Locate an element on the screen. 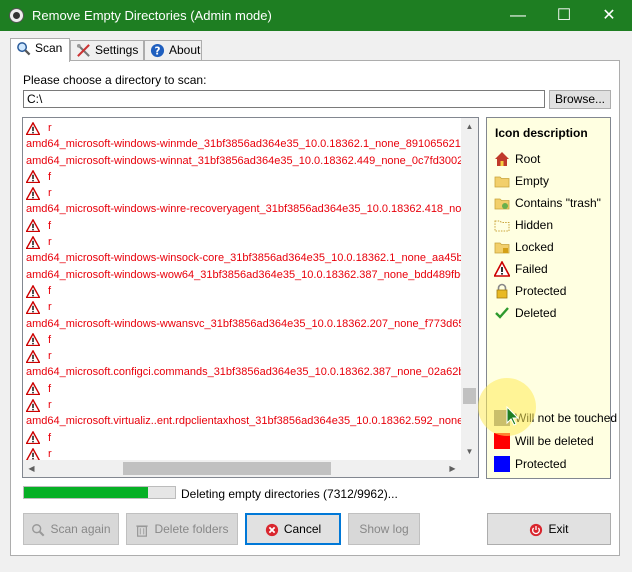 The height and width of the screenshot is (572, 632). close-button: ✕ is located at coordinates (609, 15).